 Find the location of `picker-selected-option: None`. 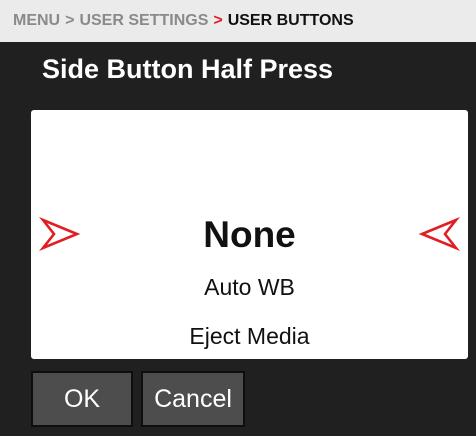

picker-selected-option: None is located at coordinates (249, 235).